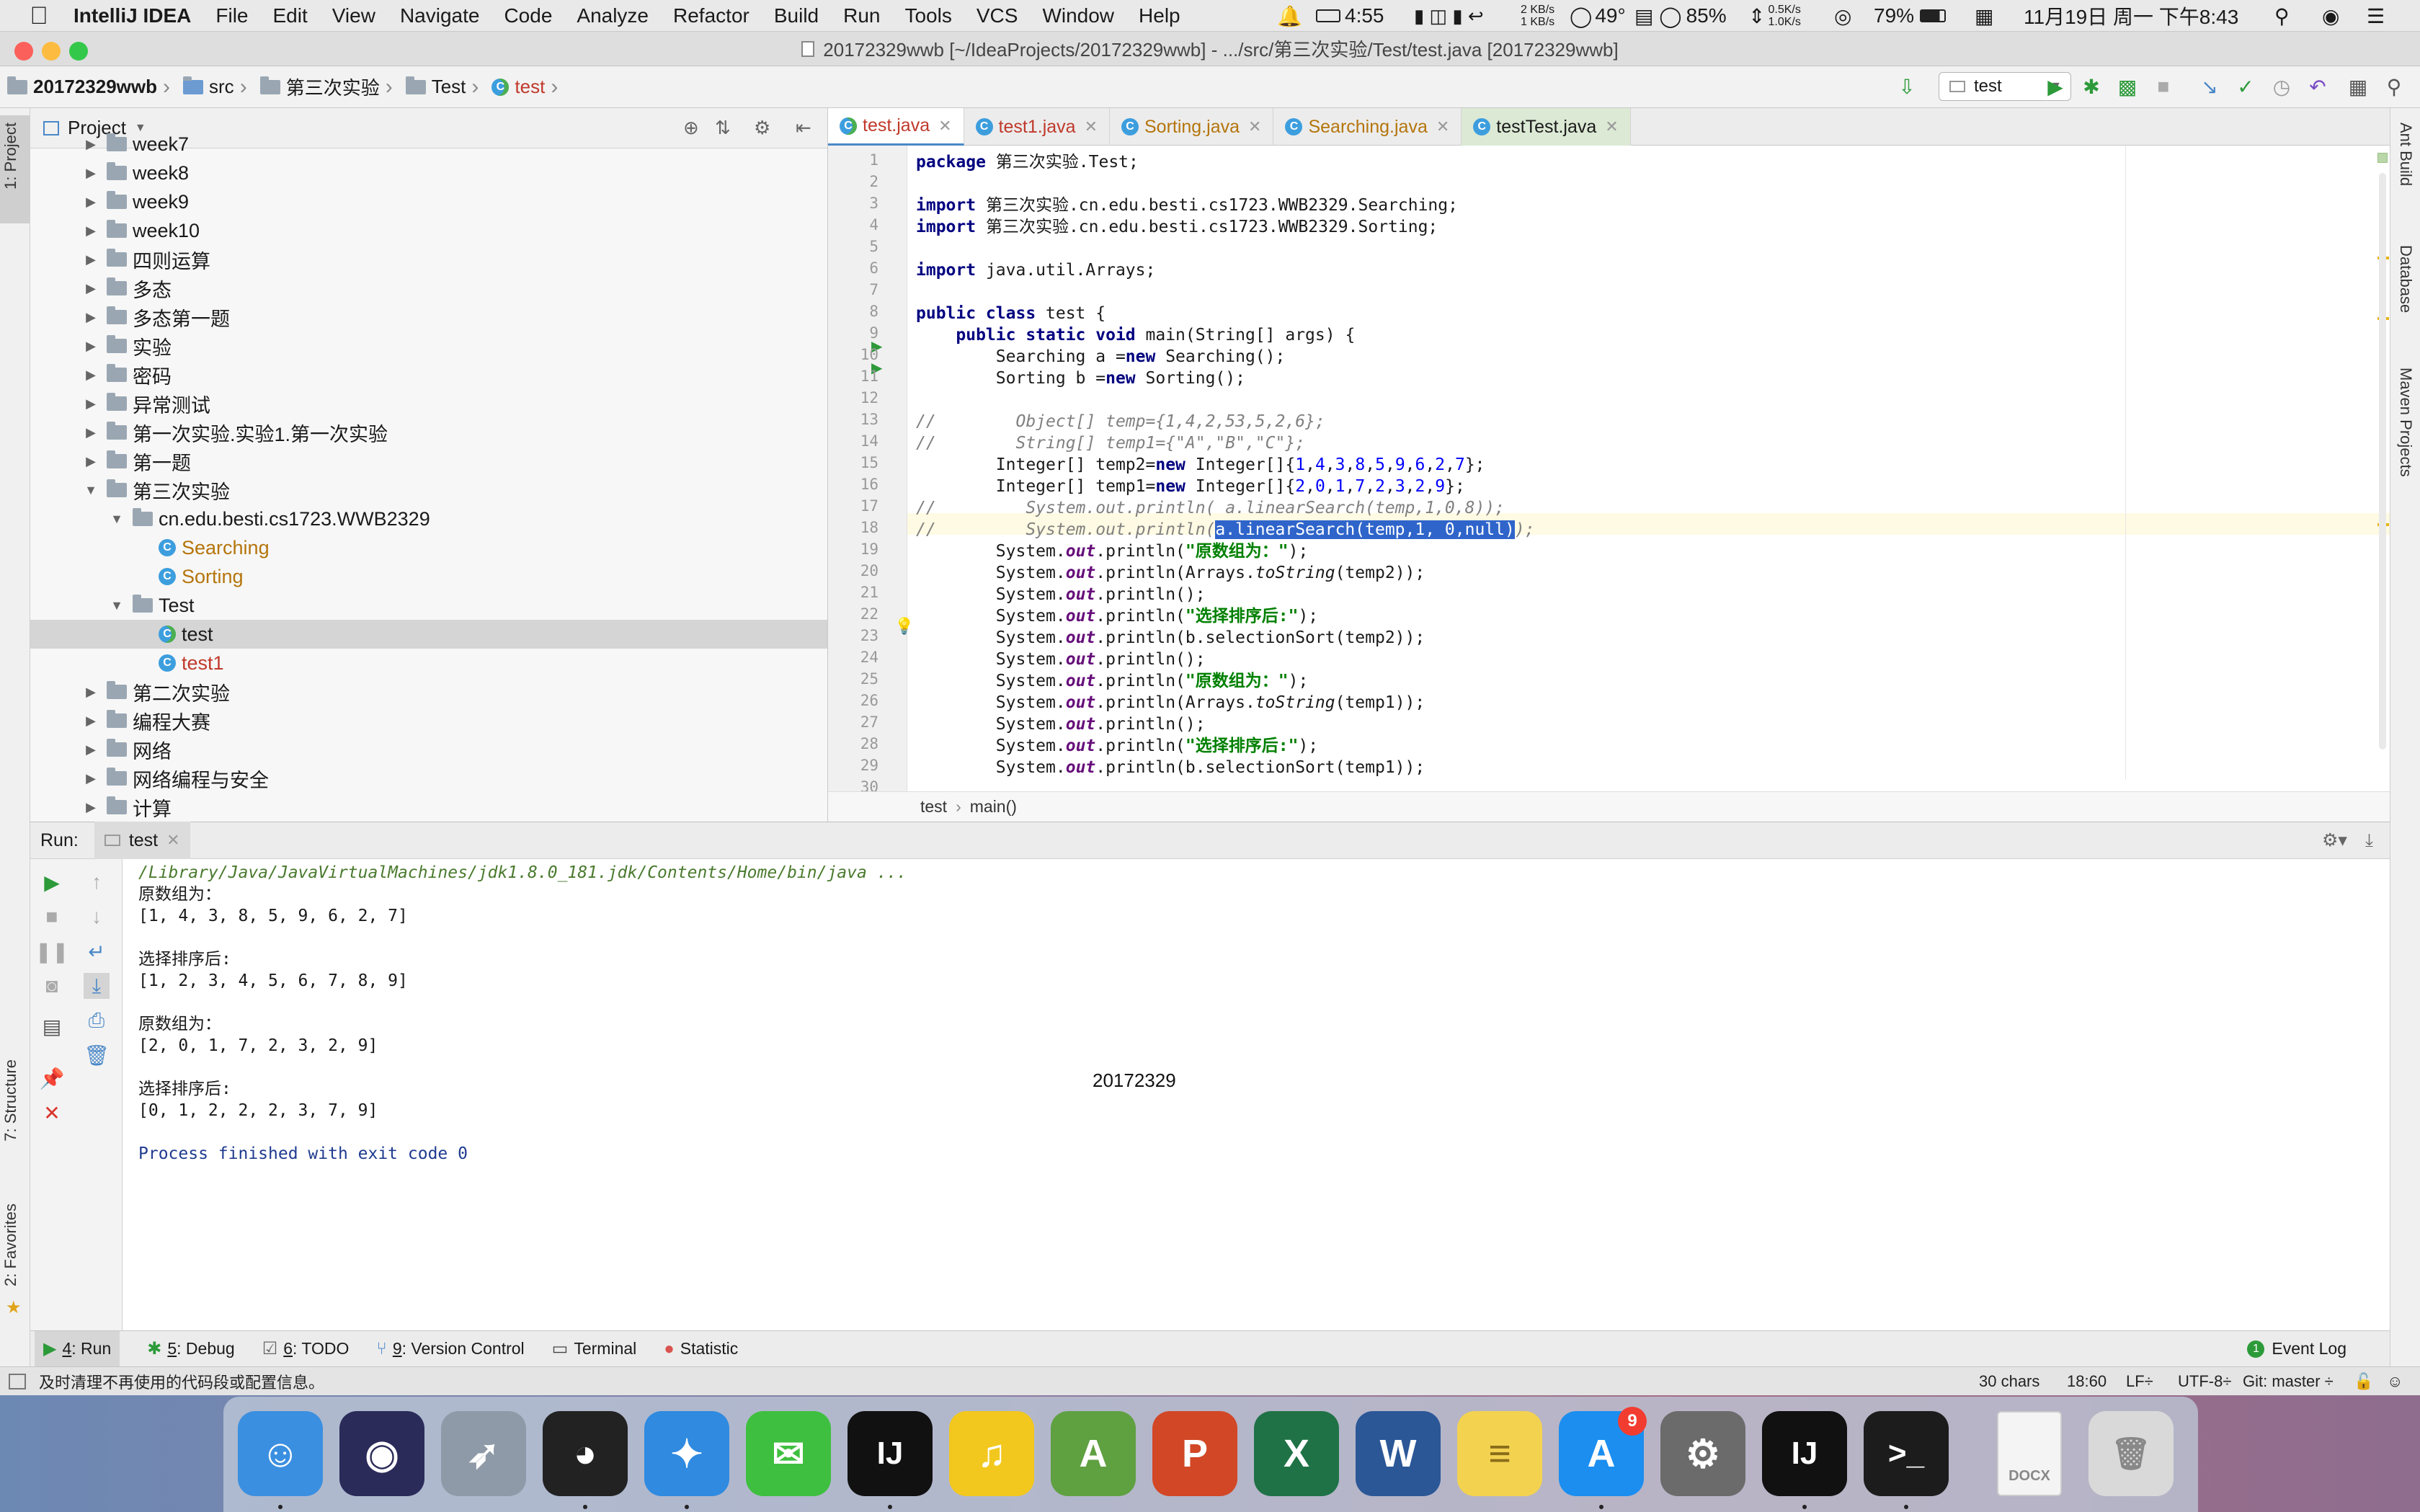 The height and width of the screenshot is (1512, 2420). Describe the element at coordinates (97, 1021) in the screenshot. I see `print-icon: ⎙` at that location.